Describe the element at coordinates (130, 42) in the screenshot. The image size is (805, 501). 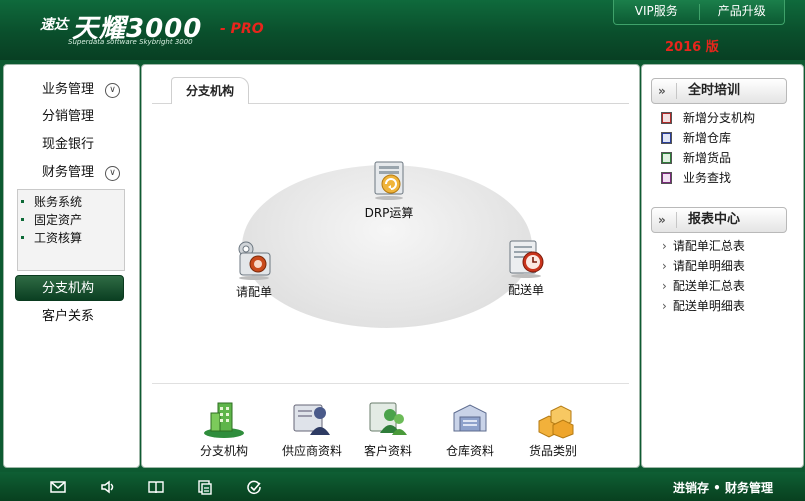
I see `logo-subtitle: Superdata software Skybright 3000` at that location.